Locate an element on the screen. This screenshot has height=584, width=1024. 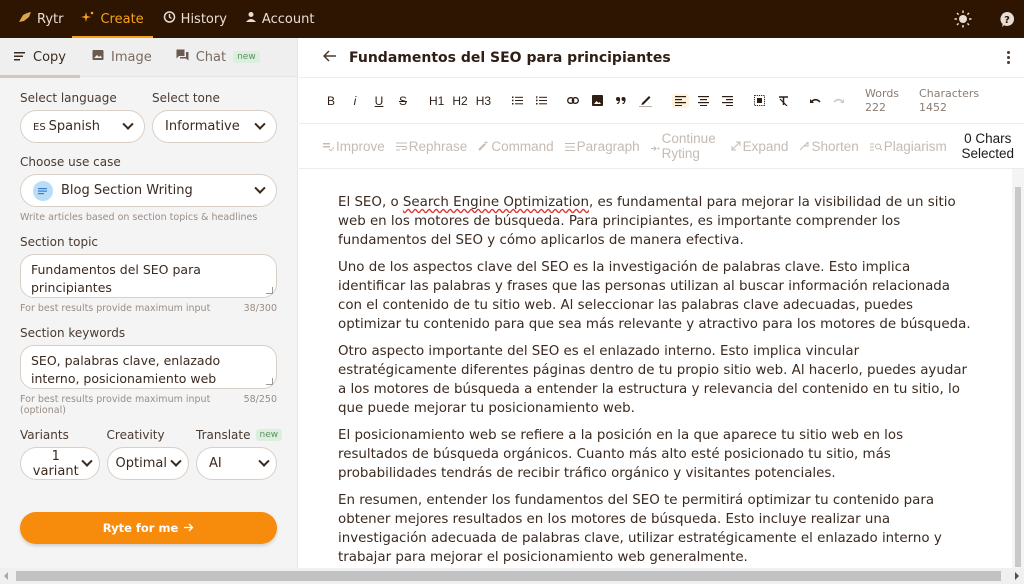
chars-selected-count: 0 Chars is located at coordinates (988, 138).